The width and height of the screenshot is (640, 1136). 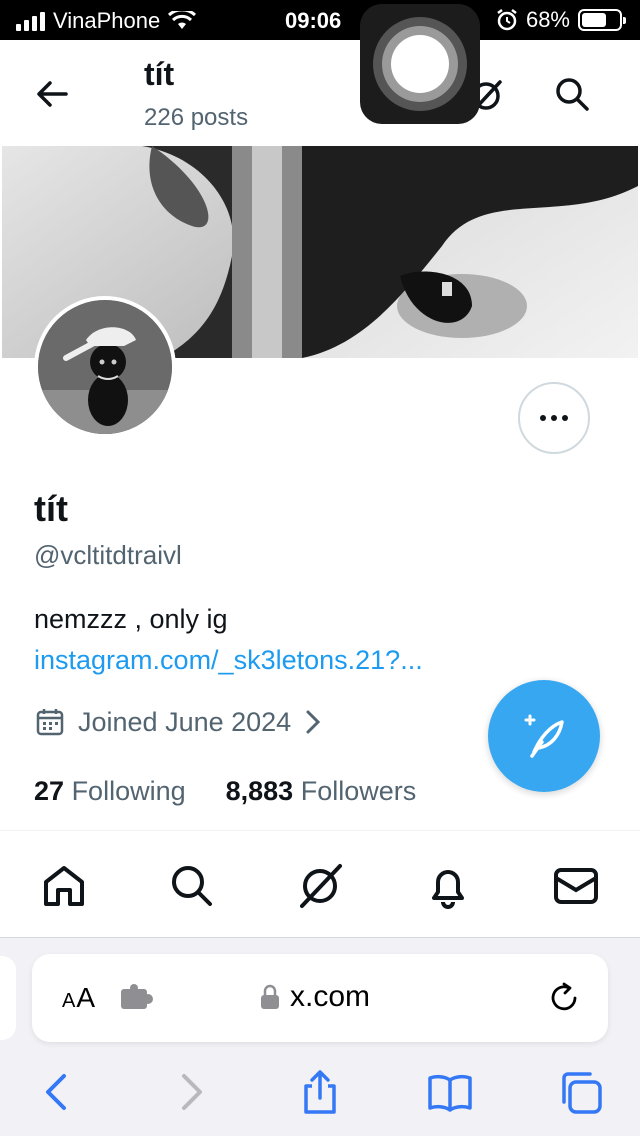 I want to click on messages-icon, so click(x=576, y=886).